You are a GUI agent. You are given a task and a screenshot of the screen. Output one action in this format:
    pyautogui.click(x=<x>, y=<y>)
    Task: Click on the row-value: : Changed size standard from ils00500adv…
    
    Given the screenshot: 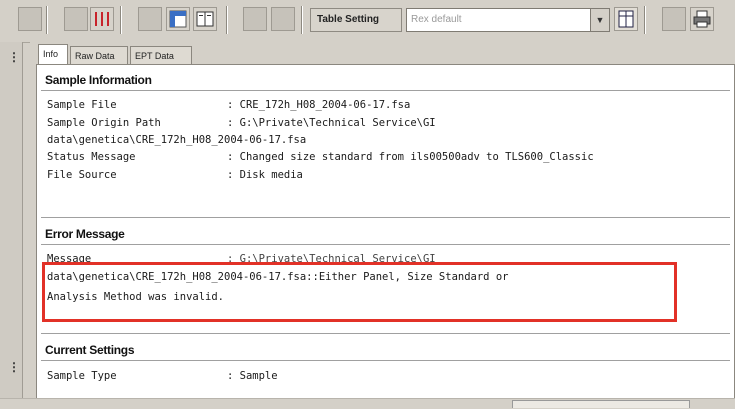 What is the action you would take?
    pyautogui.click(x=410, y=157)
    